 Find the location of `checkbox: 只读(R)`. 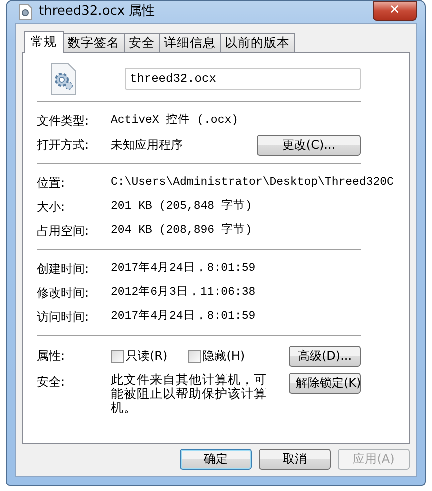

checkbox: 只读(R) is located at coordinates (139, 356).